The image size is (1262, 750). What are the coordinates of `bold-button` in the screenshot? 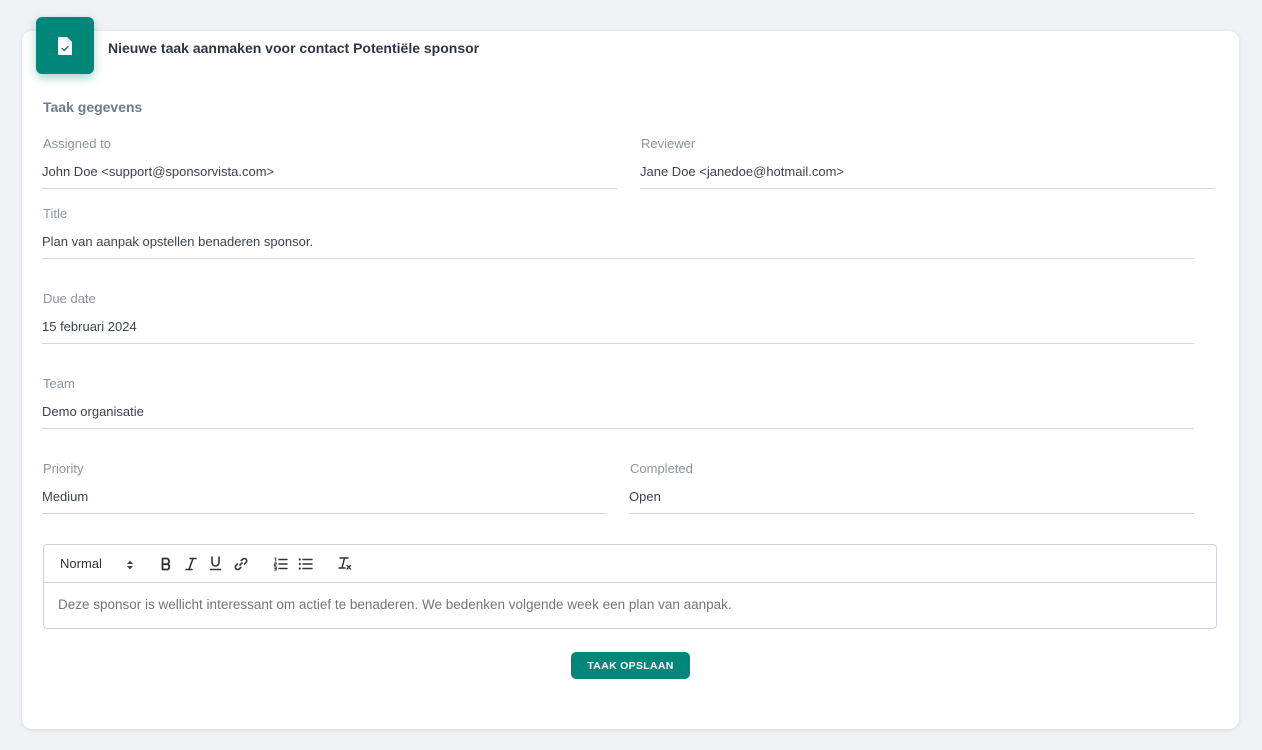 It's located at (166, 564).